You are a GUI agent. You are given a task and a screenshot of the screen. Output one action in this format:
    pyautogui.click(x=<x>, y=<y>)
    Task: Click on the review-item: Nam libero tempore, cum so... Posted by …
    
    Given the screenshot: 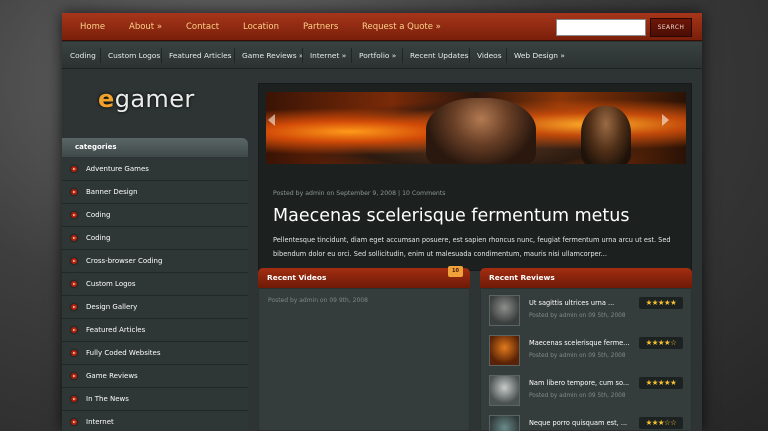 What is the action you would take?
    pyautogui.click(x=586, y=391)
    